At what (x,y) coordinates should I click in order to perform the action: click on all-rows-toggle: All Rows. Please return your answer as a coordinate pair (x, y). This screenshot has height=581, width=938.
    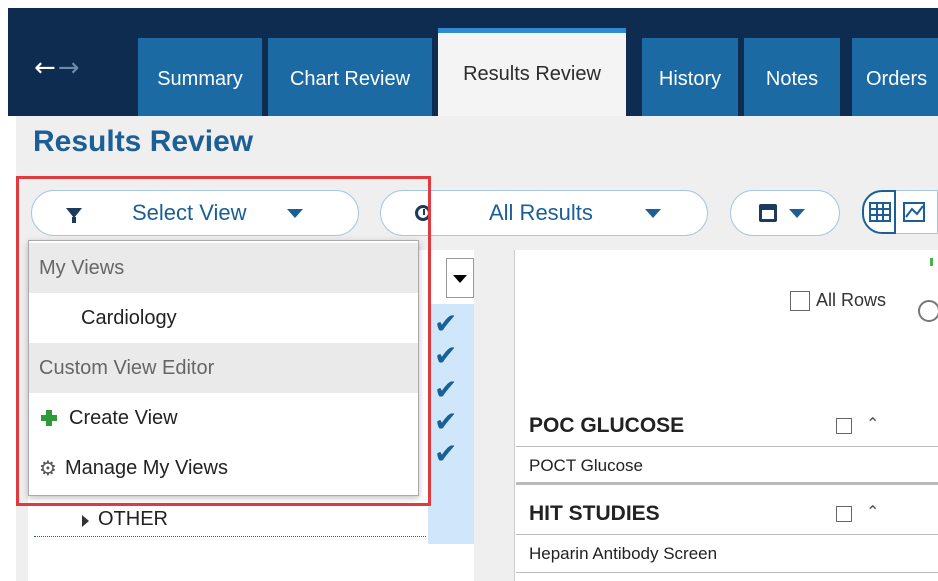
    Looking at the image, I should click on (838, 300).